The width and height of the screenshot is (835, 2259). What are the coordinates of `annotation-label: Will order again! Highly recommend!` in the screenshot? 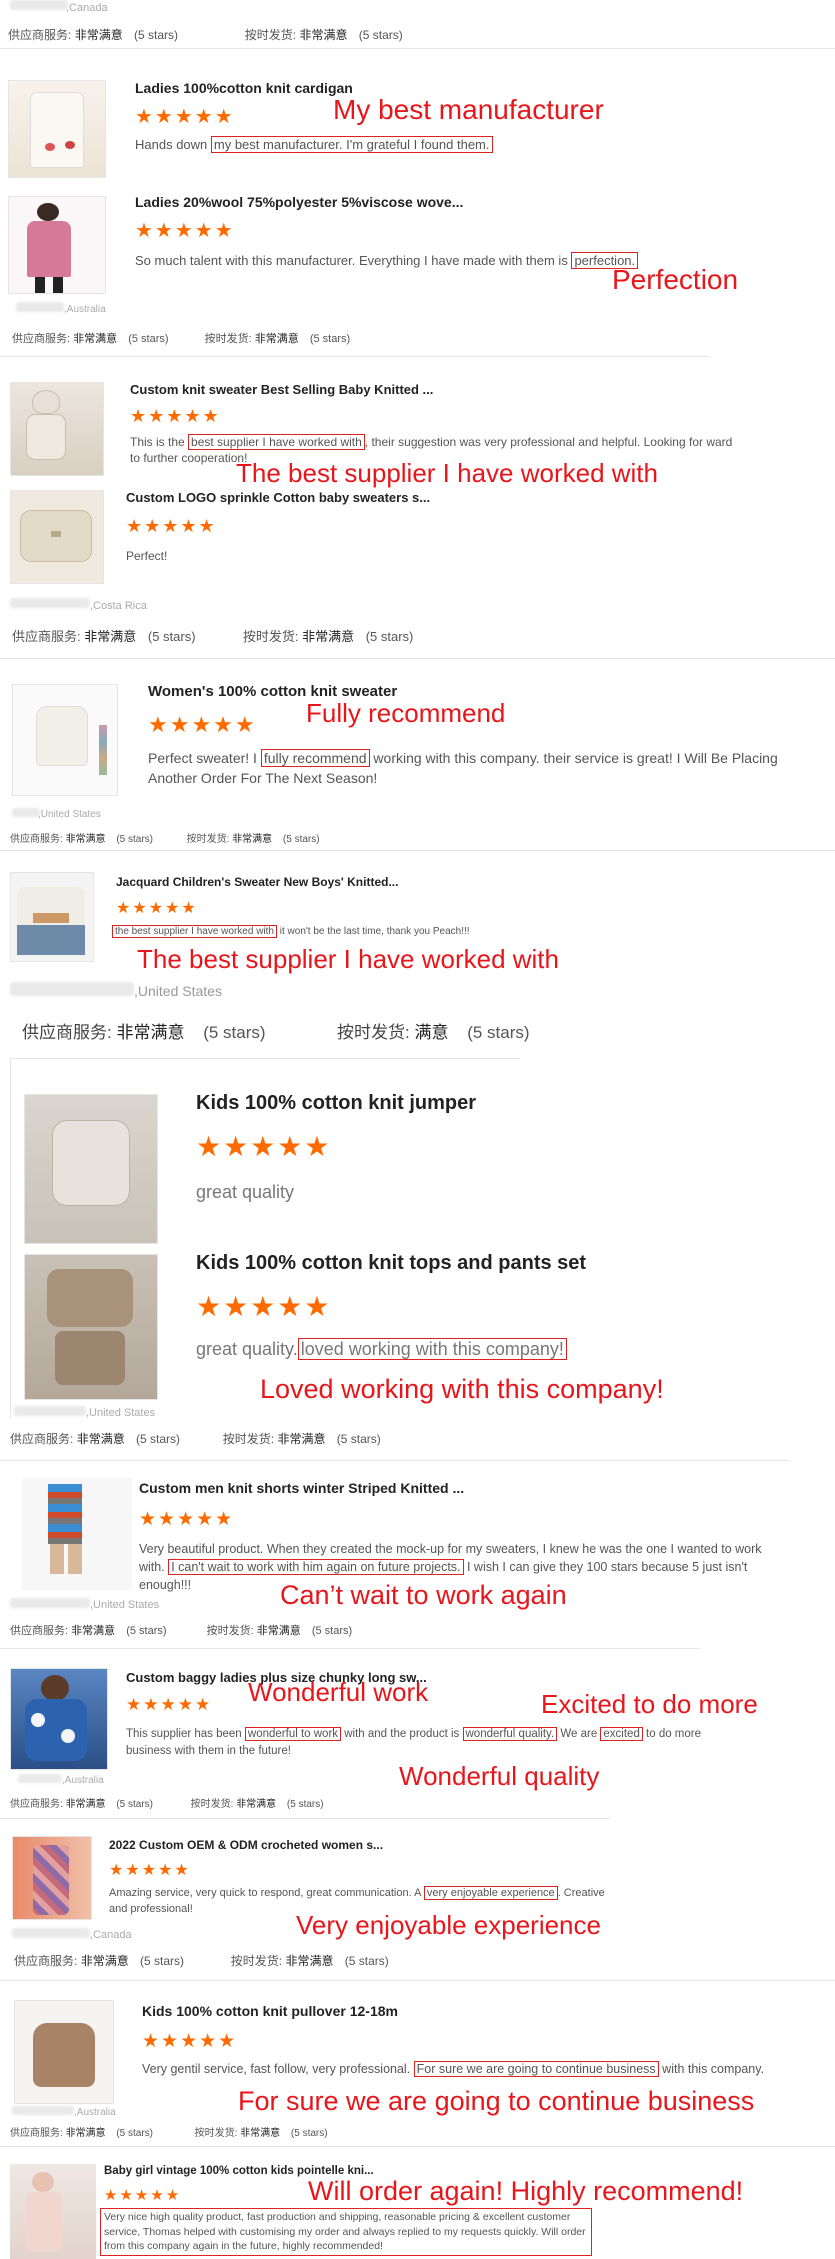 It's located at (526, 2191).